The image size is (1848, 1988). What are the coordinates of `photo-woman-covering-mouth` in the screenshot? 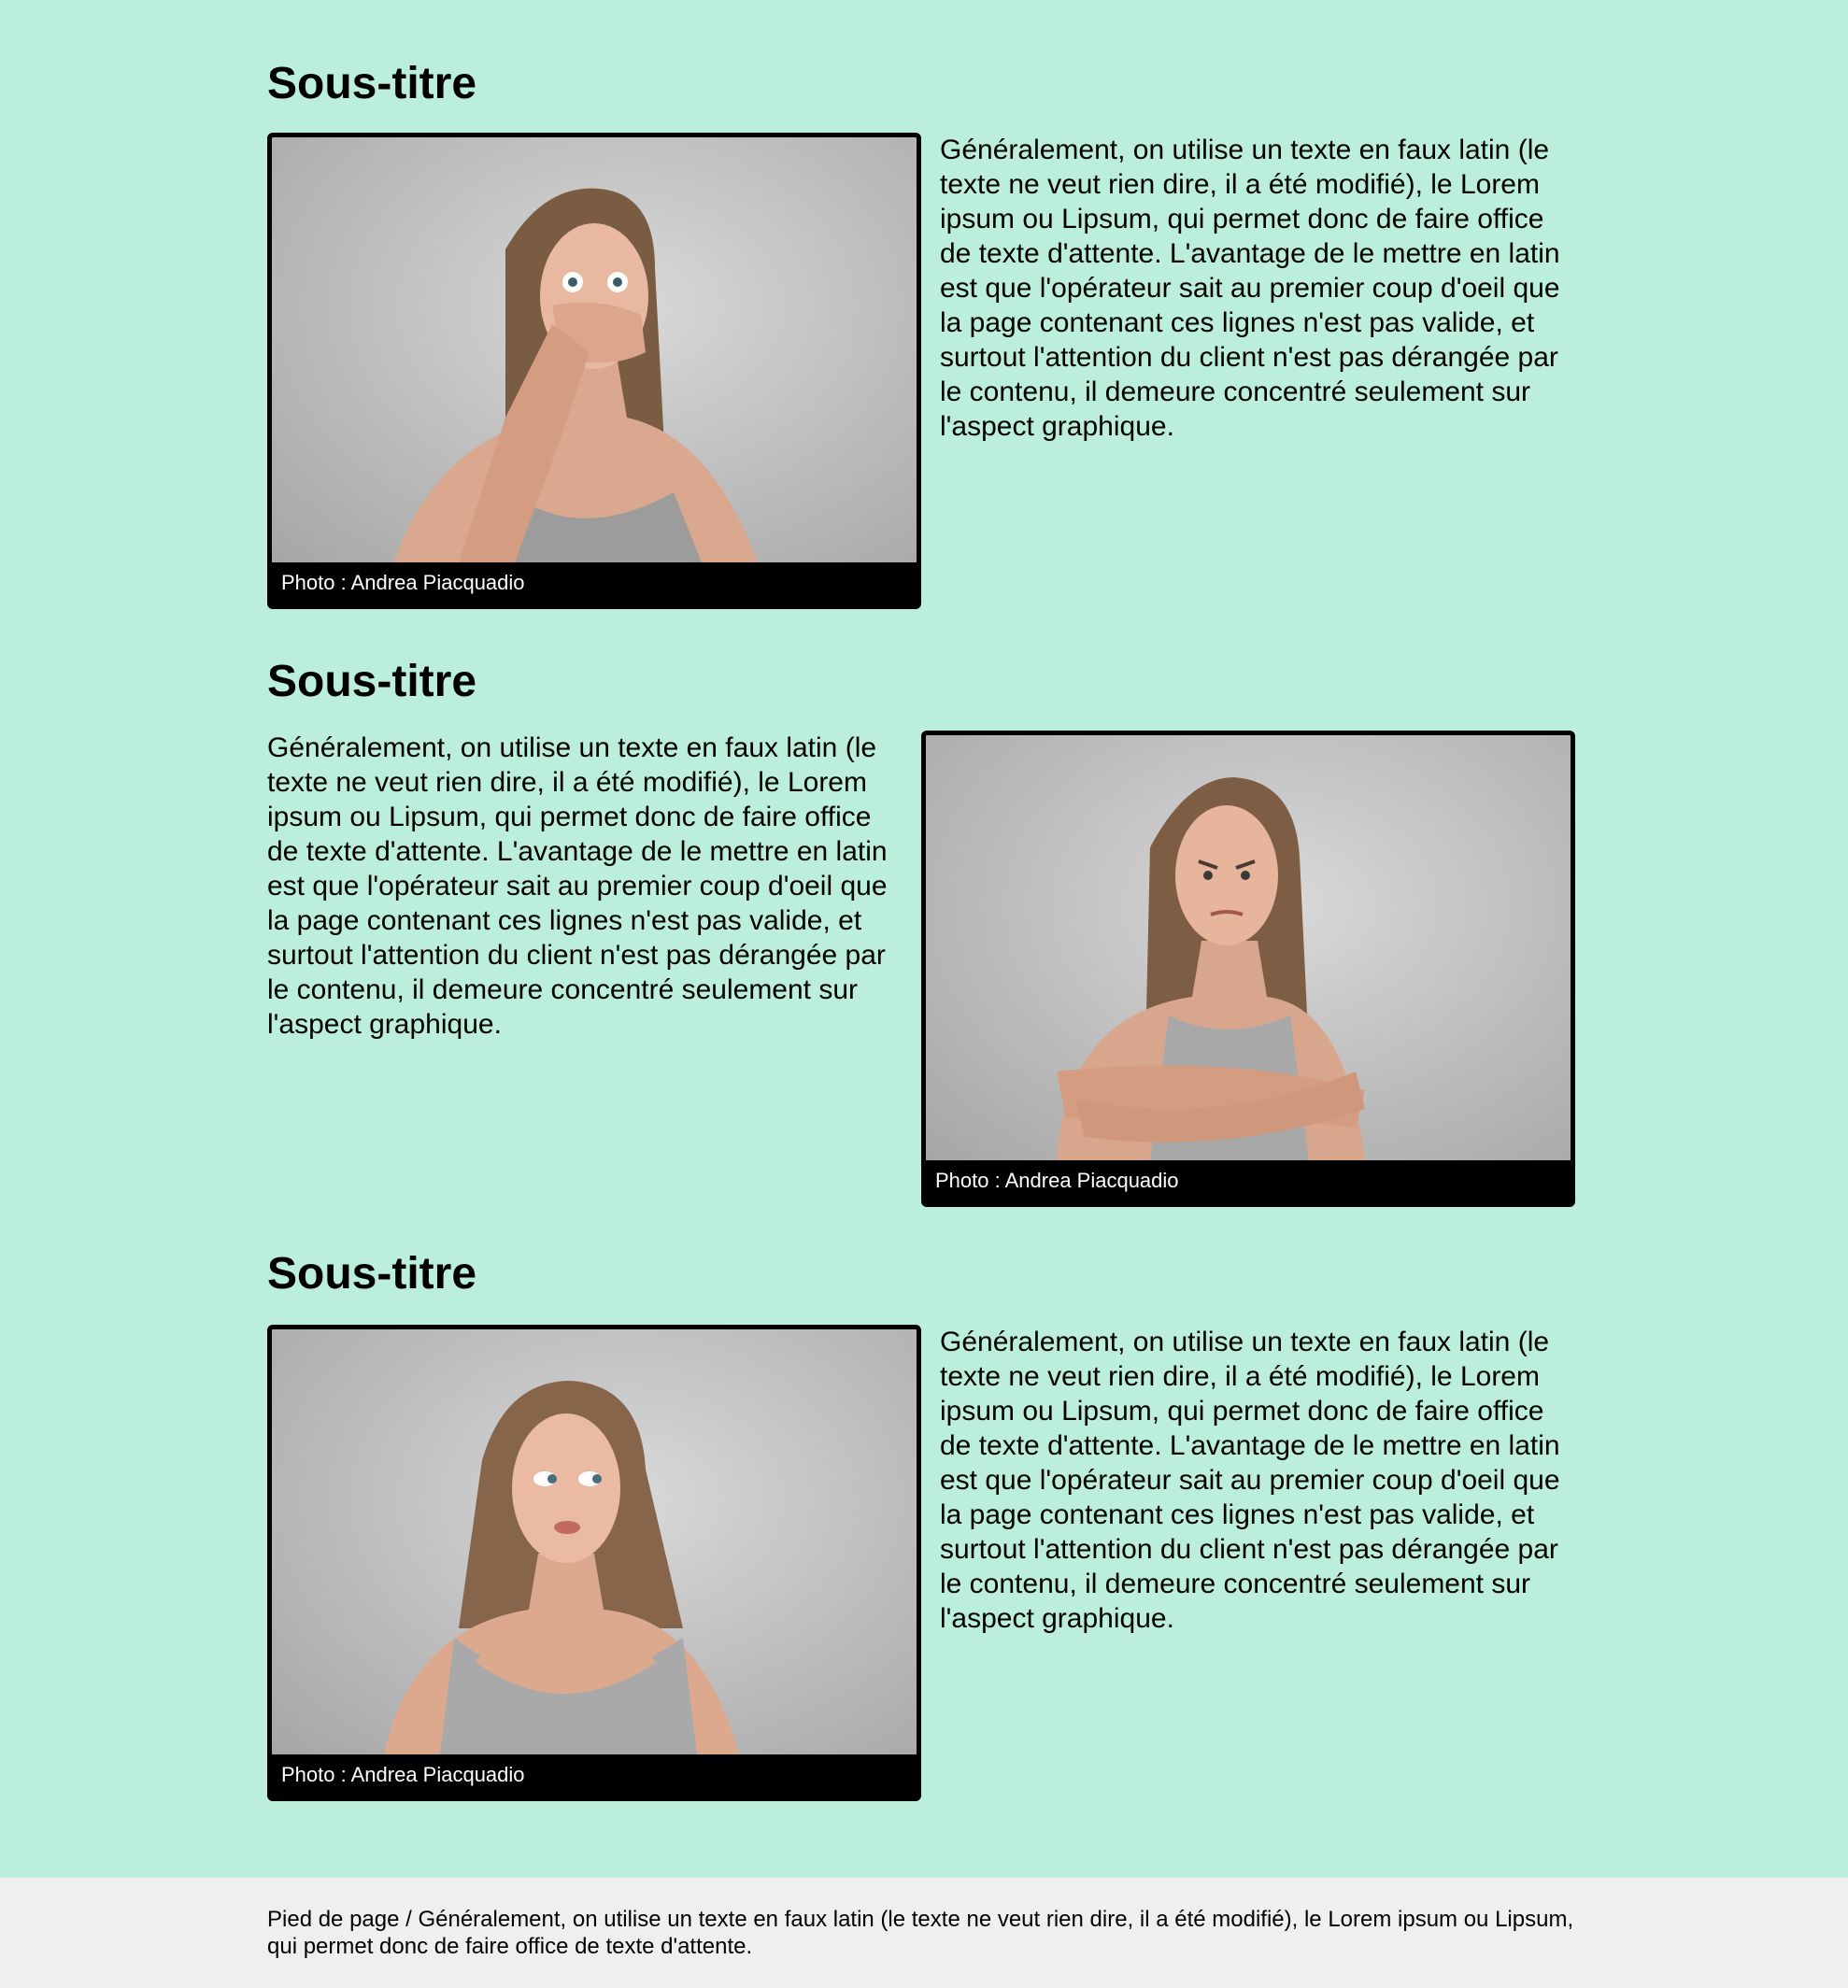 It's located at (594, 349).